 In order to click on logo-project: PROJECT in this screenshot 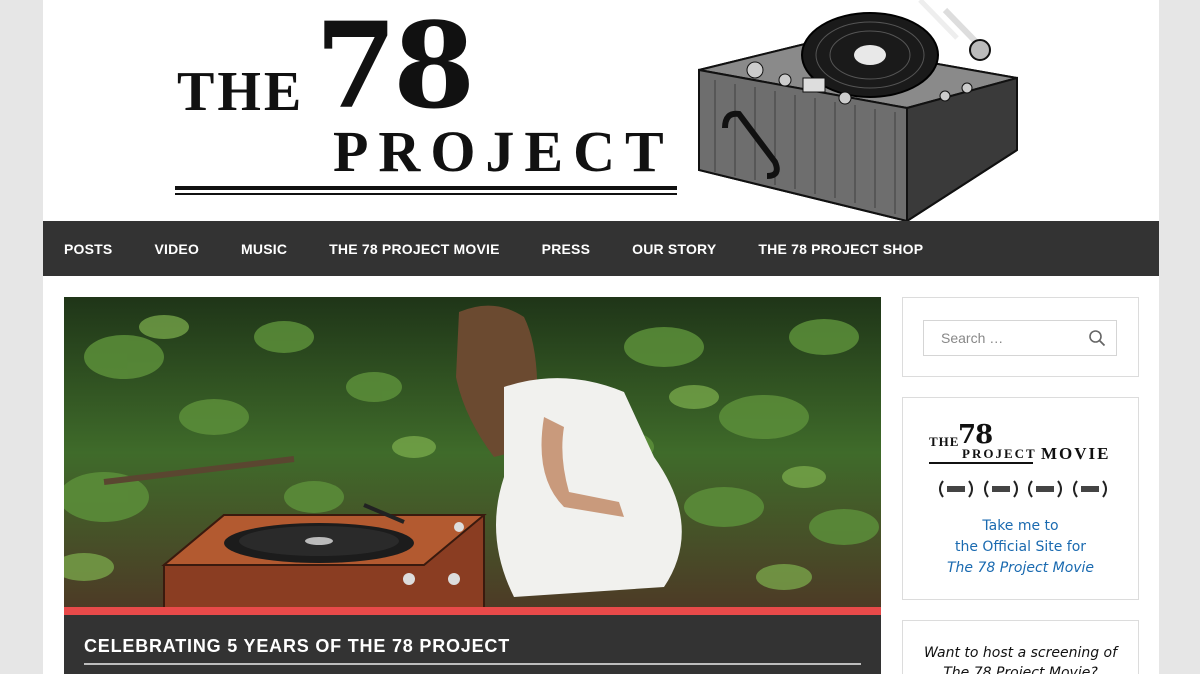, I will do `click(503, 151)`.